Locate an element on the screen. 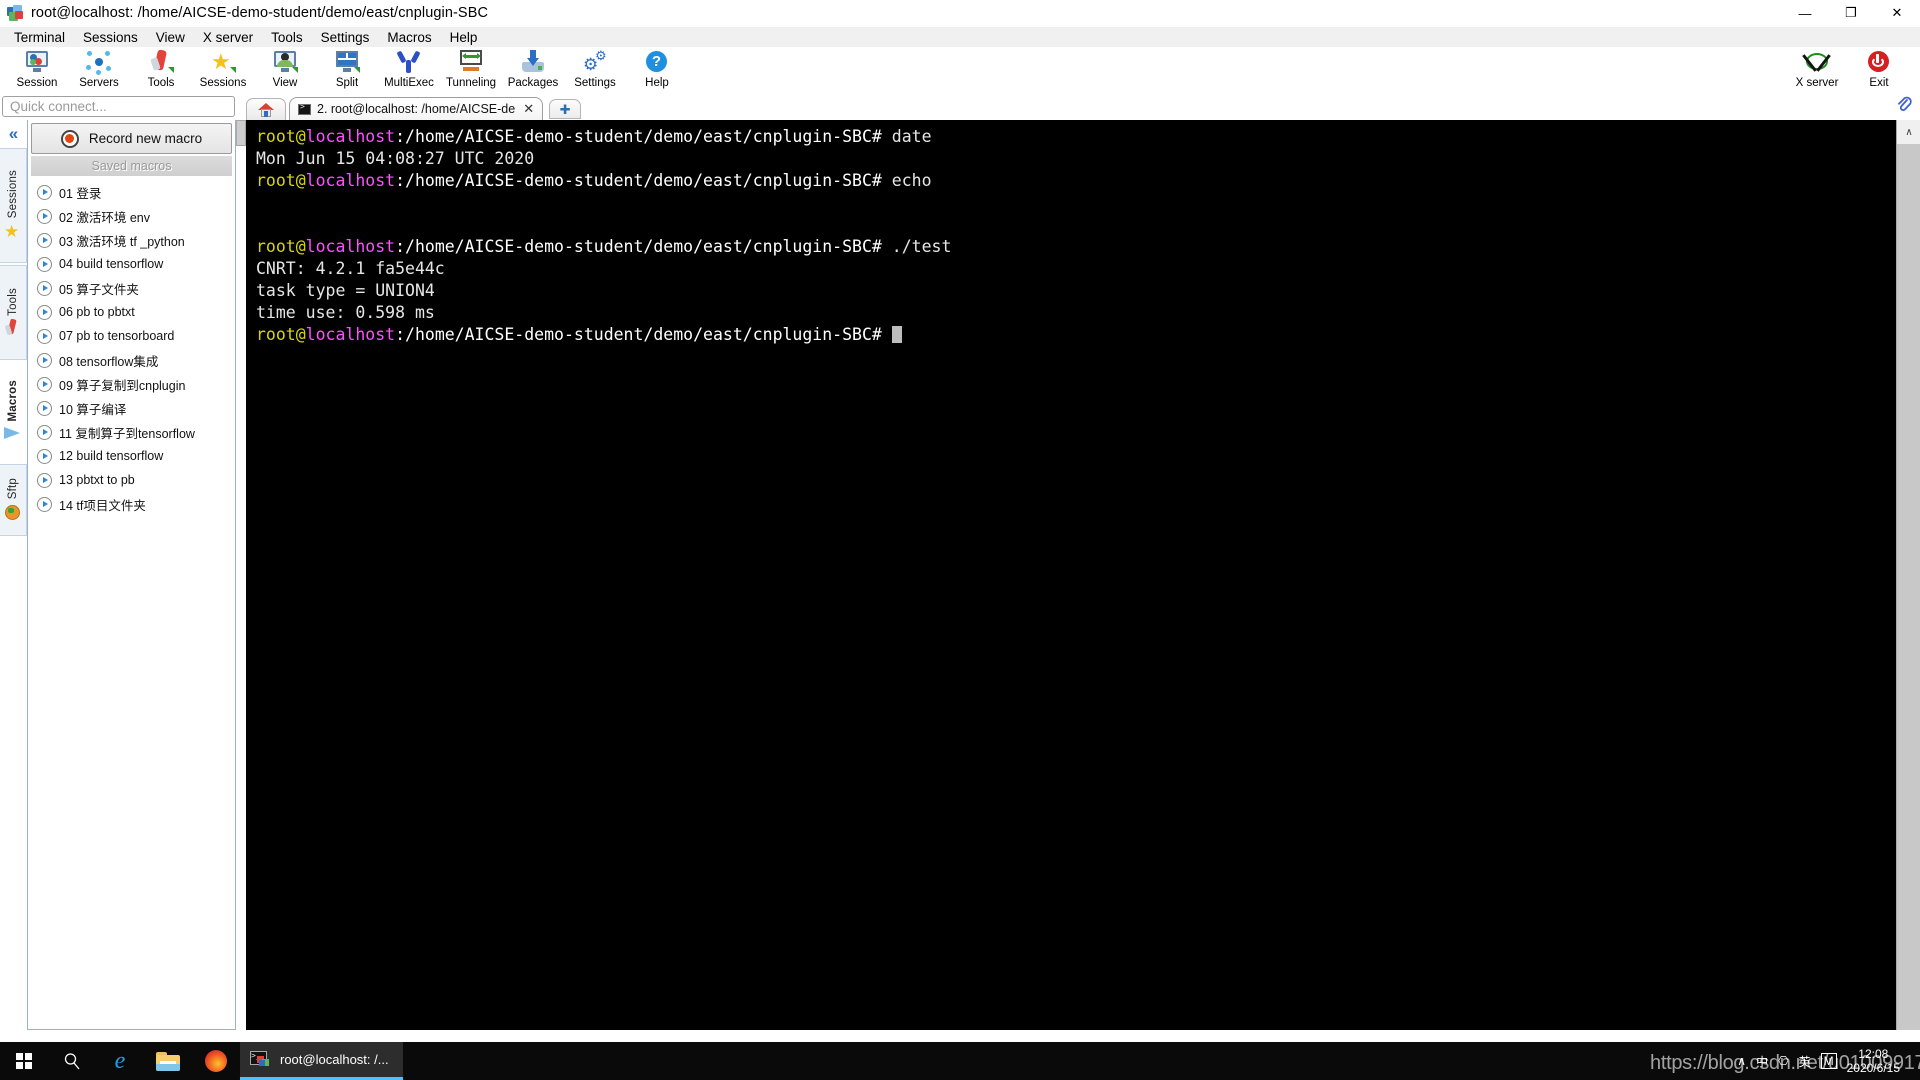 This screenshot has width=1920, height=1080. x-server-icon is located at coordinates (1816, 62).